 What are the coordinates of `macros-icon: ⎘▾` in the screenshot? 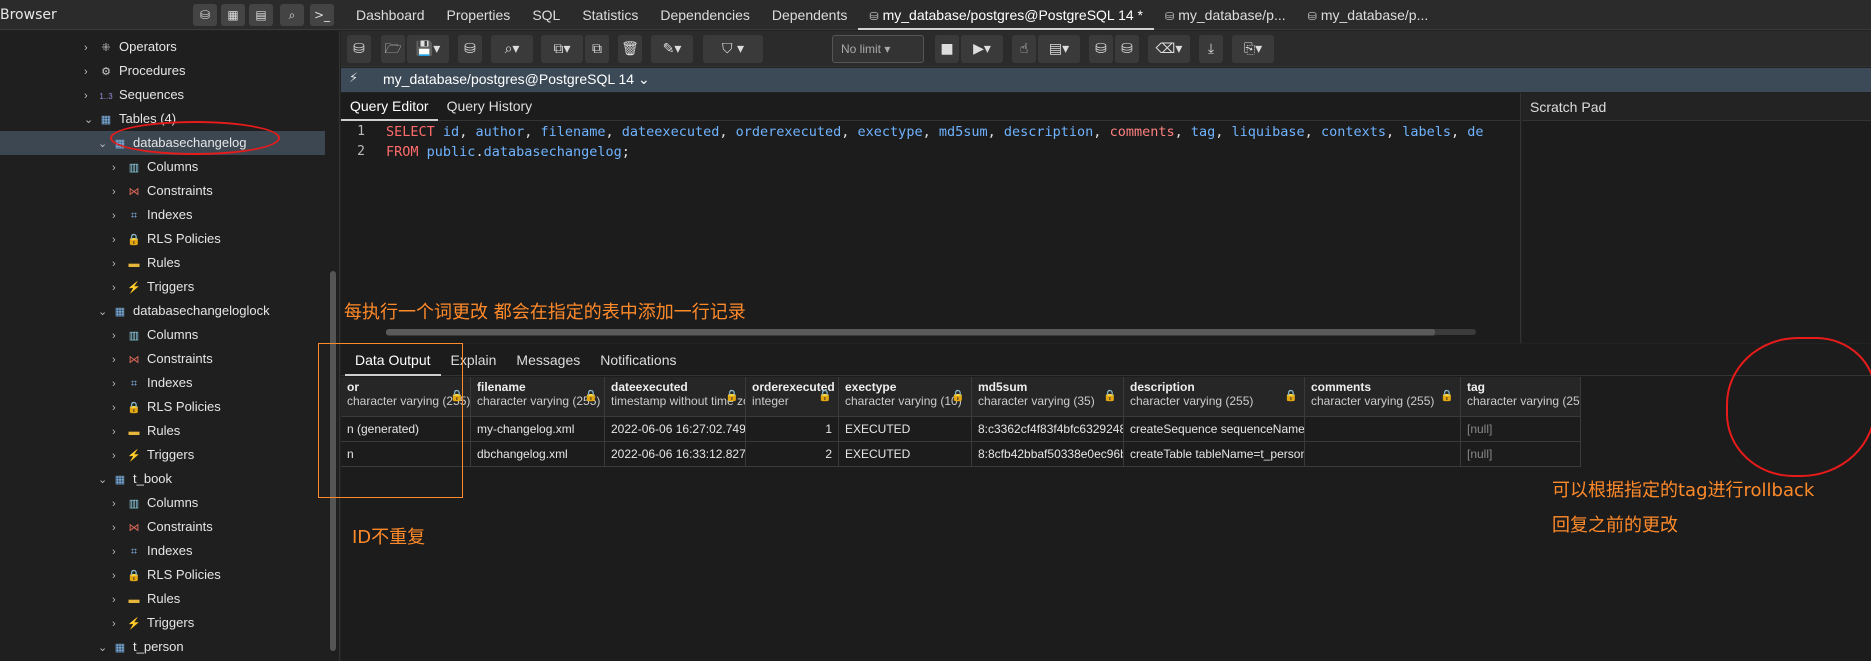 It's located at (1253, 49).